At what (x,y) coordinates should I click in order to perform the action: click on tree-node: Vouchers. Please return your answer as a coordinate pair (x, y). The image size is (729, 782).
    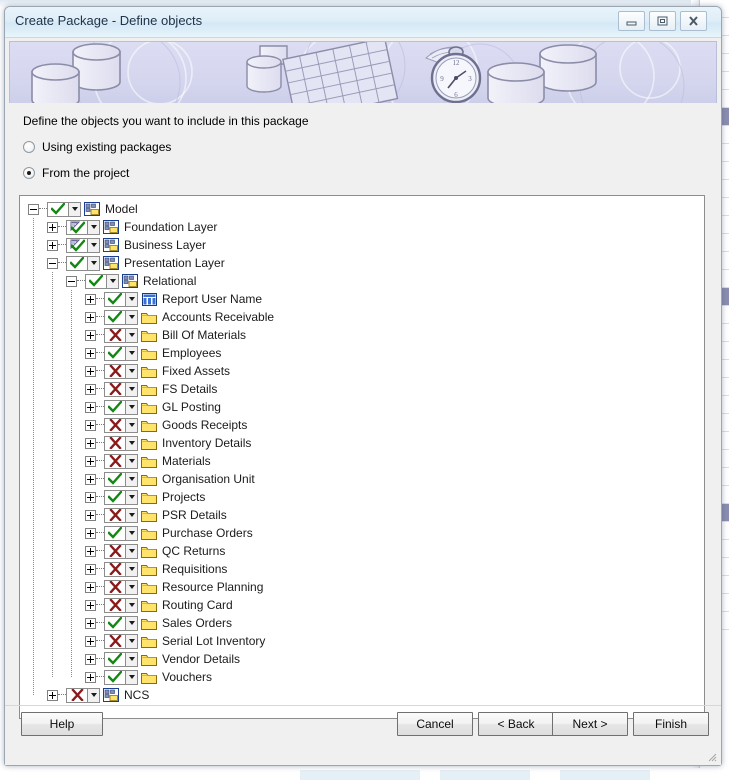
    Looking at the image, I should click on (362, 677).